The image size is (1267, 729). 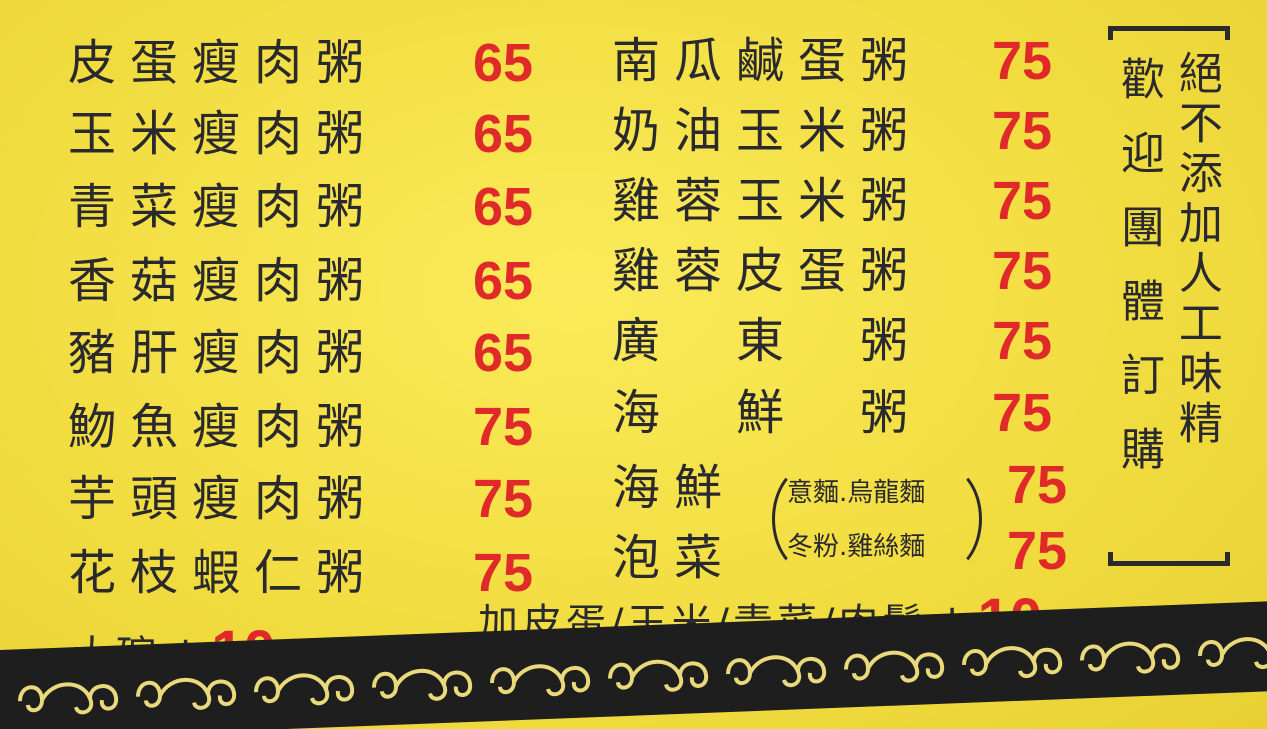 What do you see at coordinates (674, 558) in the screenshot?
I see `noodle-name: 泡菜` at bounding box center [674, 558].